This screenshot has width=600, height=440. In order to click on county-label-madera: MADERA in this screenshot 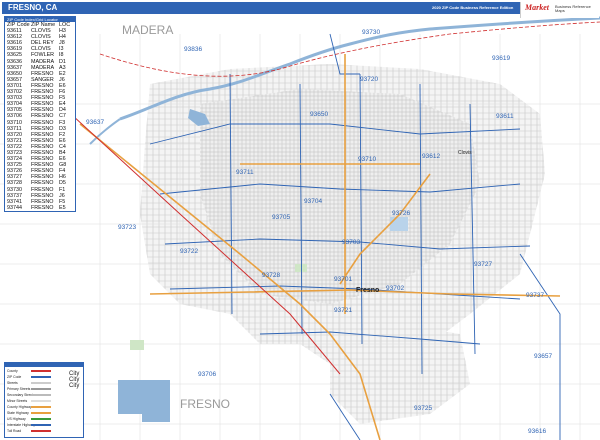, I will do `click(147, 30)`.